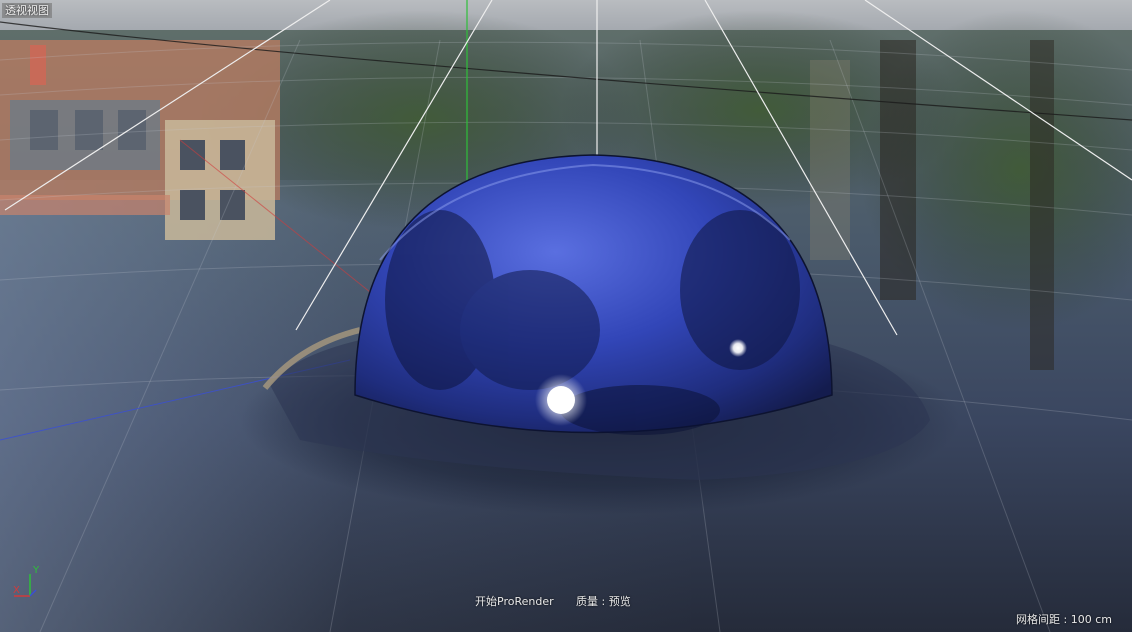 This screenshot has width=1132, height=632. I want to click on sun-glow-icon, so click(561, 400).